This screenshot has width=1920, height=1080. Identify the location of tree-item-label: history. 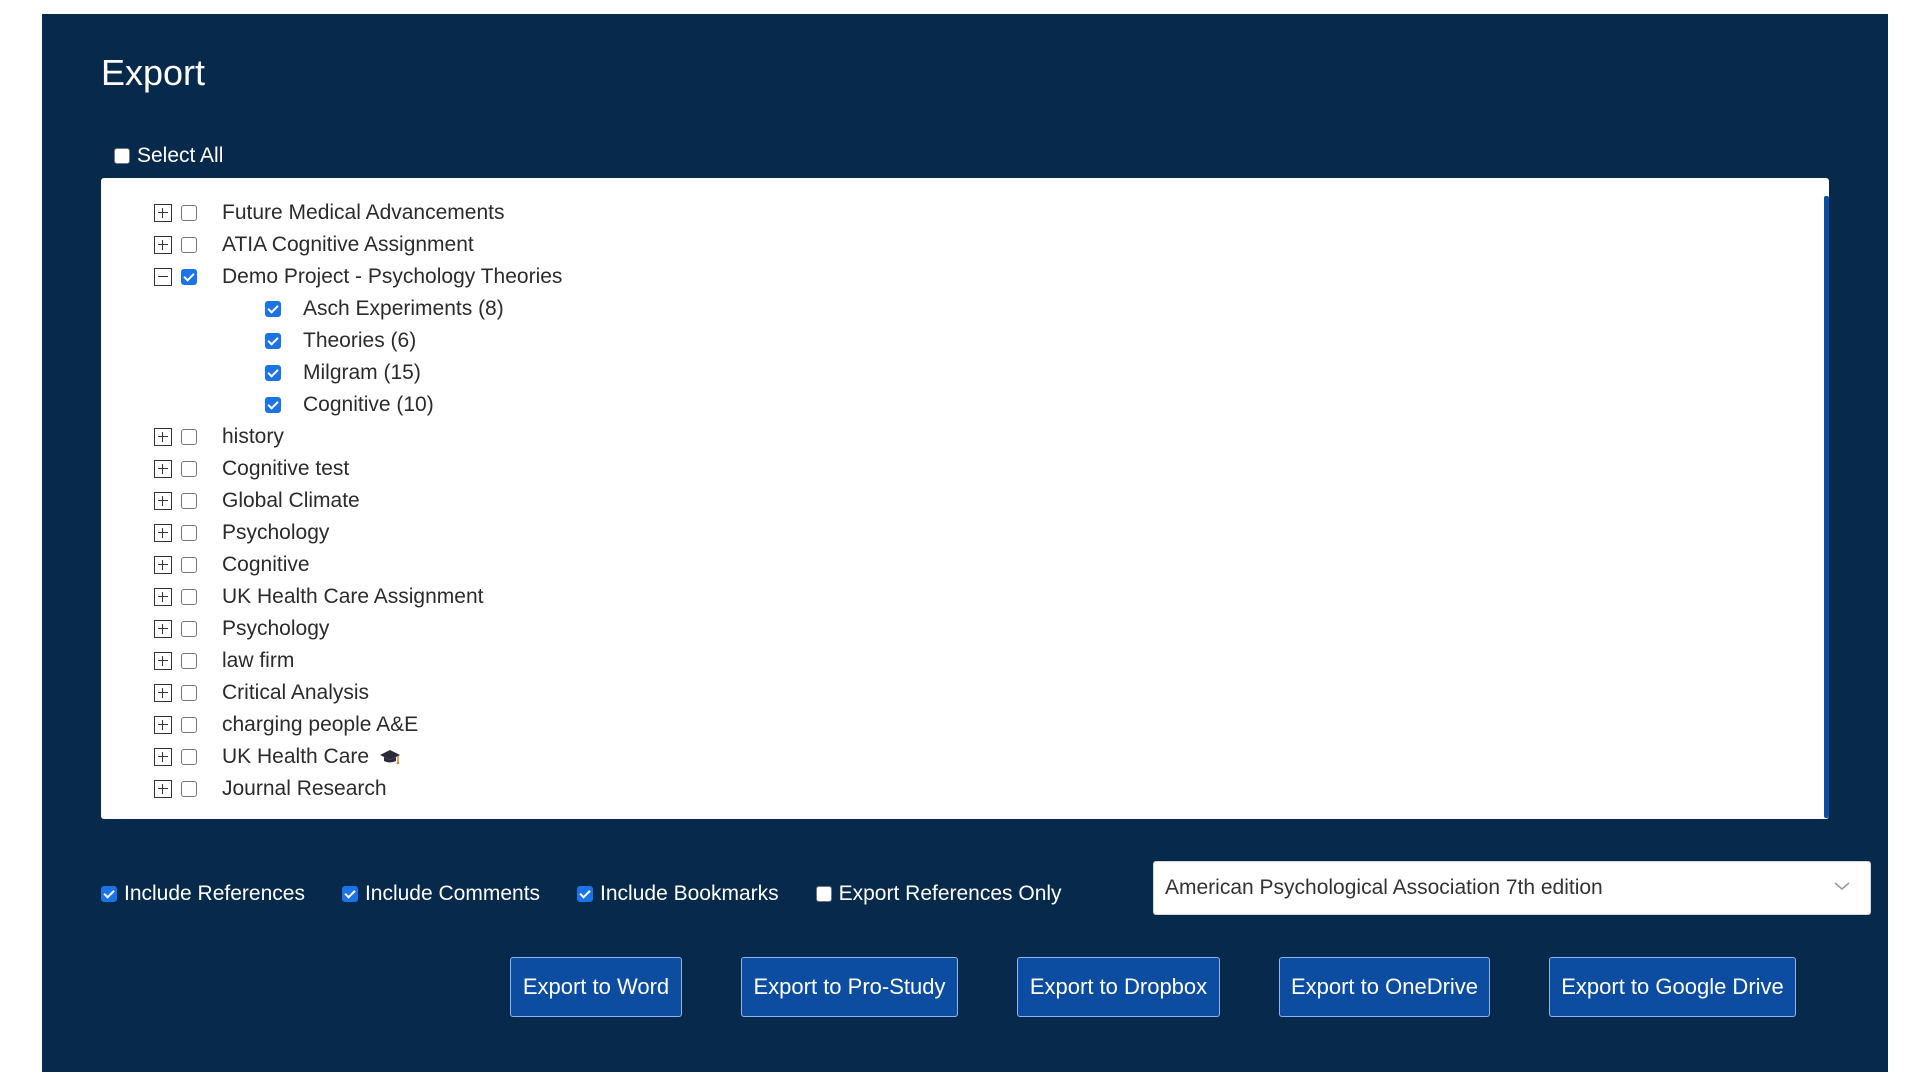
(253, 436).